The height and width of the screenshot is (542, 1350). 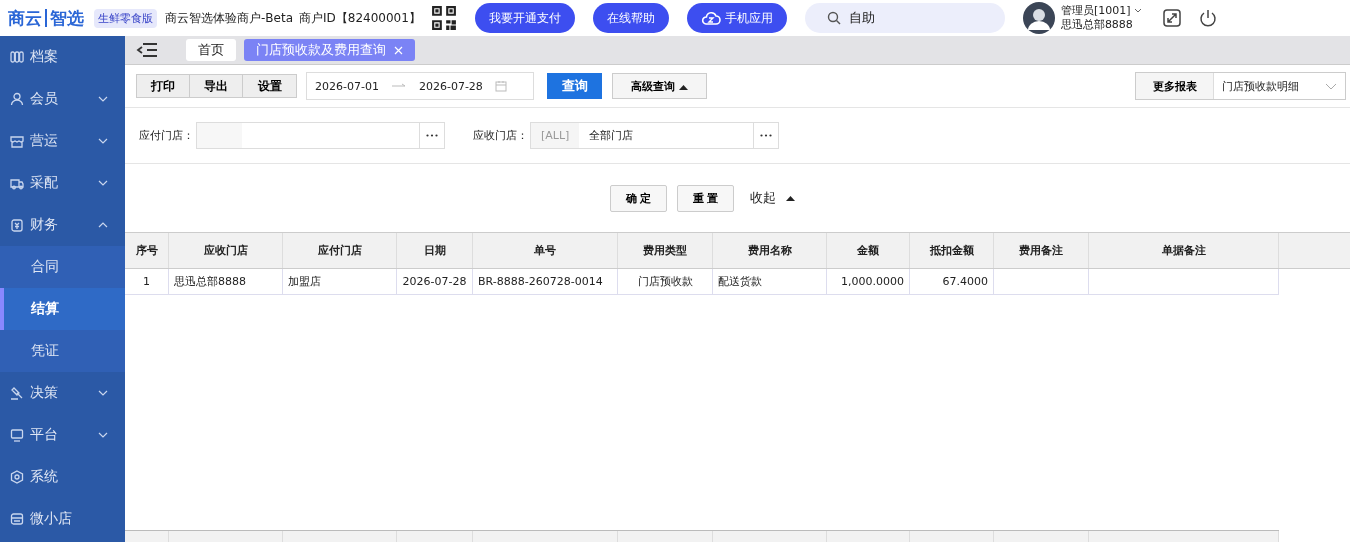 What do you see at coordinates (62, 393) in the screenshot?
I see `sidebar-item: 决策` at bounding box center [62, 393].